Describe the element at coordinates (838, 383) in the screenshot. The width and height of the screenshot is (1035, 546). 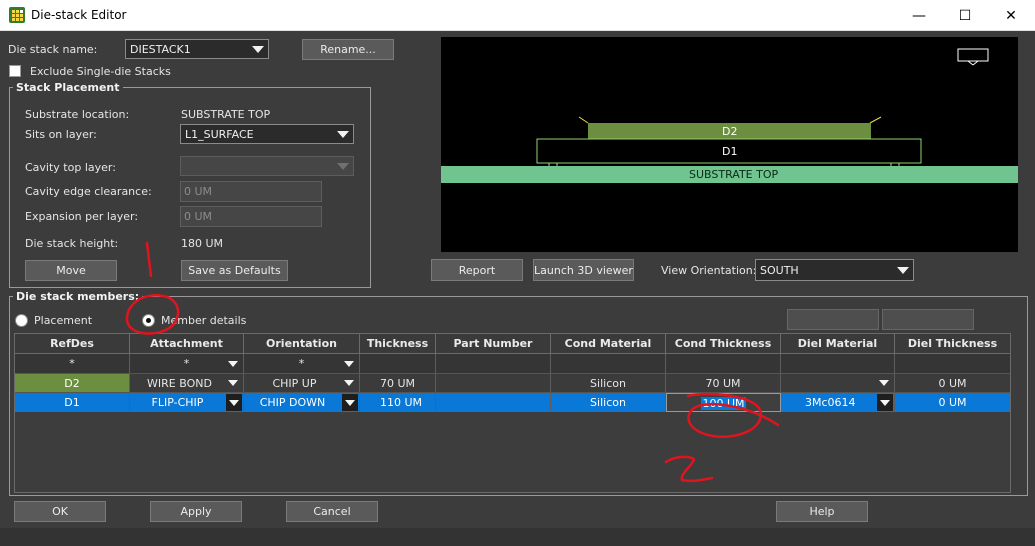
I see `cell-diel-material` at that location.